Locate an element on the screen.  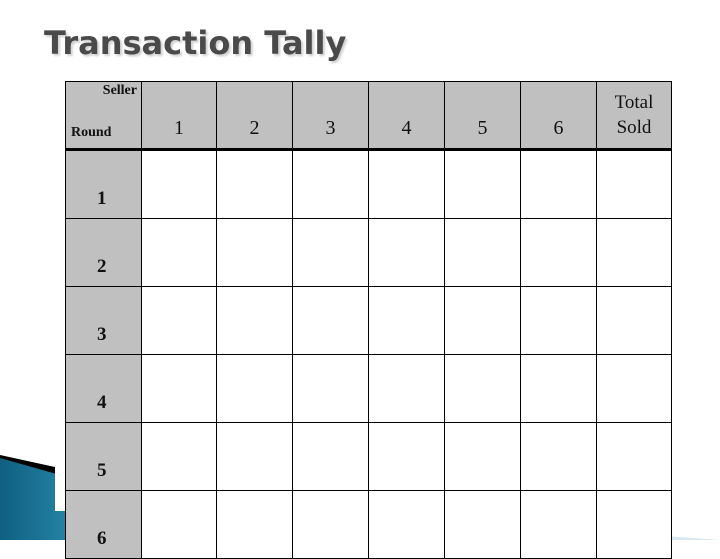
corner-cell: Seller Round is located at coordinates (103, 116).